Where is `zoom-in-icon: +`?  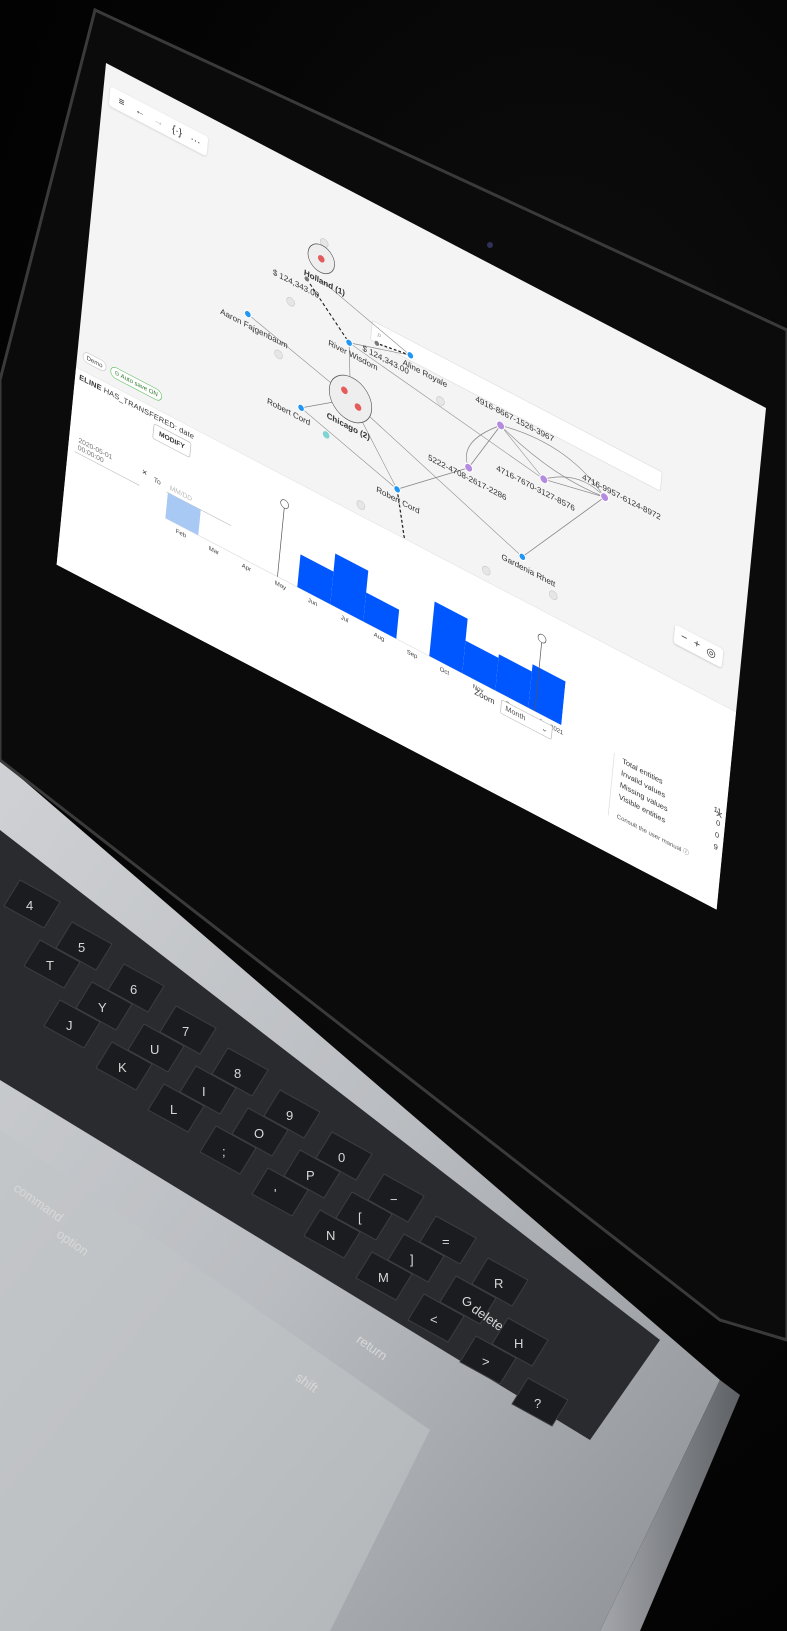
zoom-in-icon: + is located at coordinates (696, 645).